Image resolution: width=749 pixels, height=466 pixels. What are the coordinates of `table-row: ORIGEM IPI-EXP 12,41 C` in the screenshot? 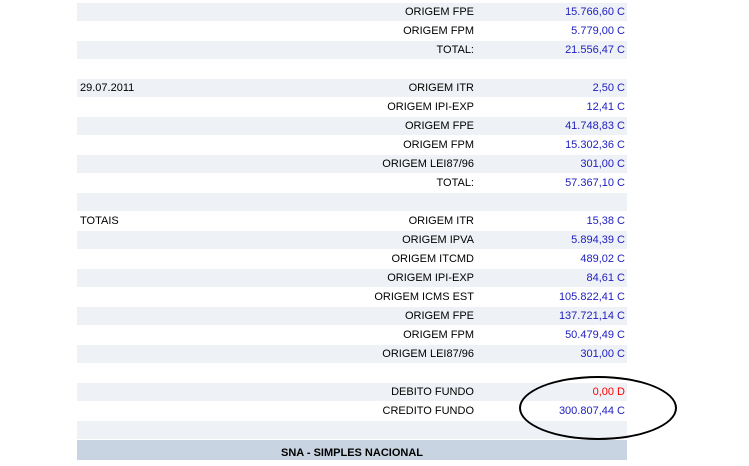 It's located at (352, 107).